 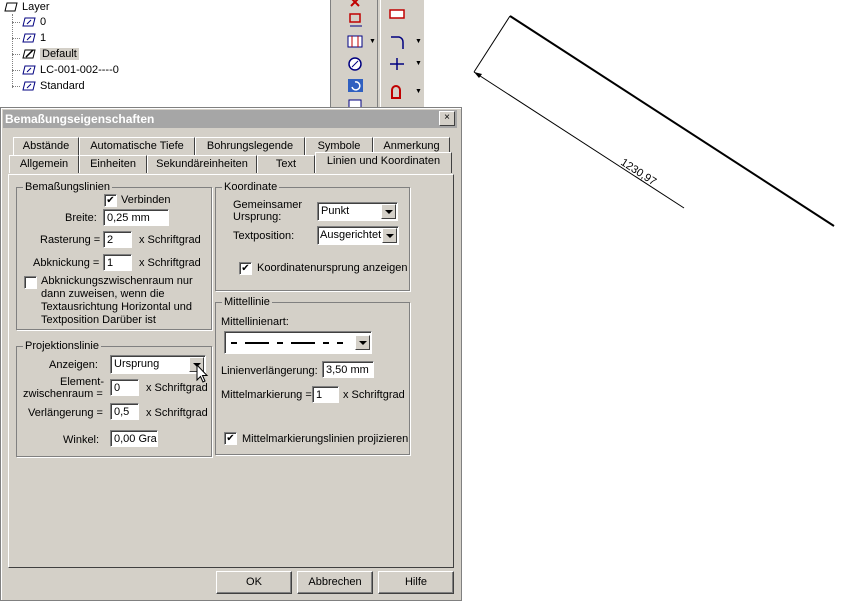 I want to click on linienverlaengerung-input: 3,50 mm, so click(x=348, y=369).